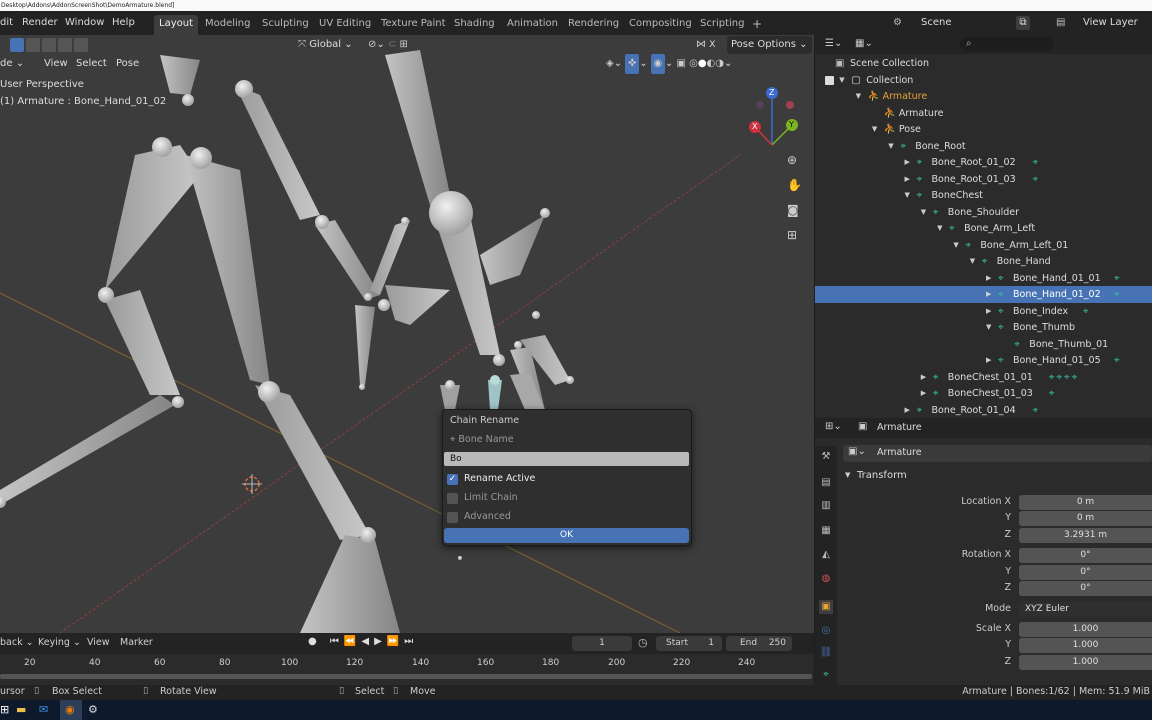  What do you see at coordinates (345, 25) in the screenshot?
I see `tab-uv-editing: UV Editing` at bounding box center [345, 25].